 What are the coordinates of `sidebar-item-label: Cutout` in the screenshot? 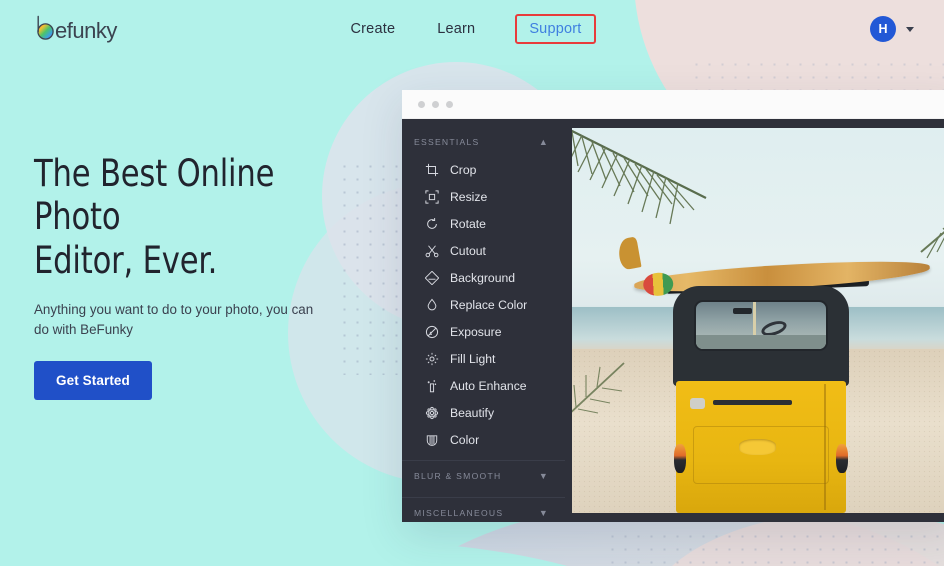 It's located at (468, 250).